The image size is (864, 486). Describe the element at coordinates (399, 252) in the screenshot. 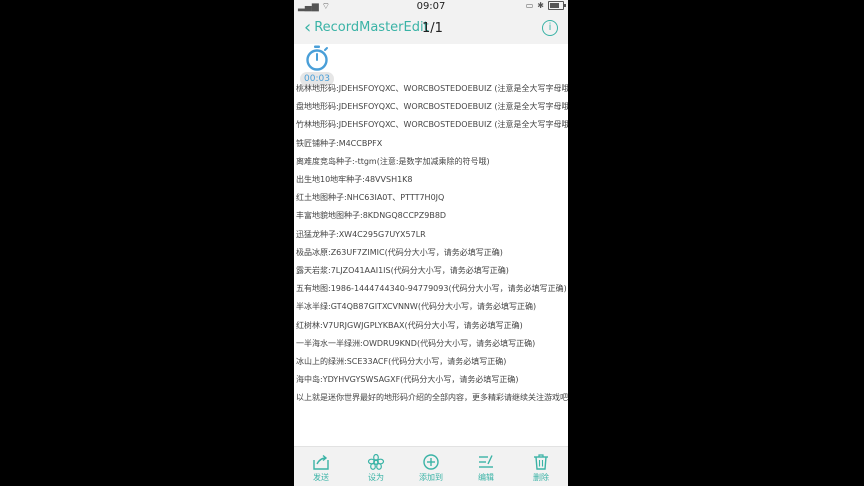

I see `content-line: 极品冰原:Z63UF7ZIMIC(代码分大小写，请务必填写正确)` at that location.